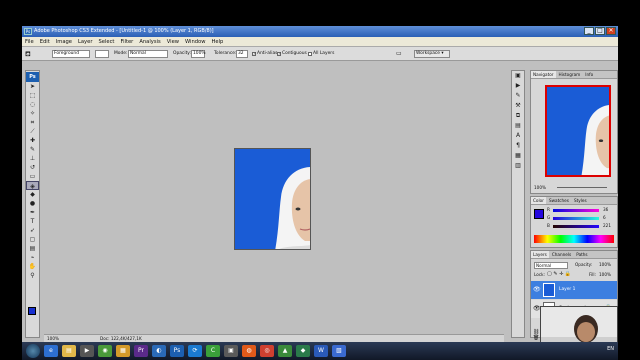 This screenshot has width=640, height=360. What do you see at coordinates (45, 42) in the screenshot?
I see `menu-edit: Edit` at bounding box center [45, 42].